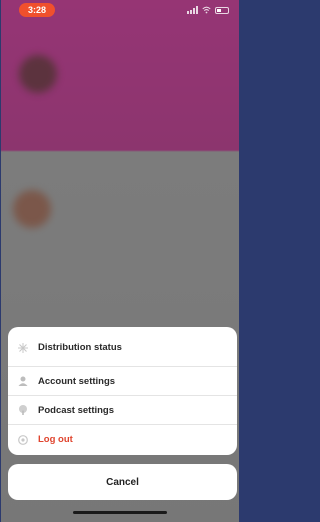 The width and height of the screenshot is (320, 522). Describe the element at coordinates (37, 10) in the screenshot. I see `status-time: 3:28` at that location.